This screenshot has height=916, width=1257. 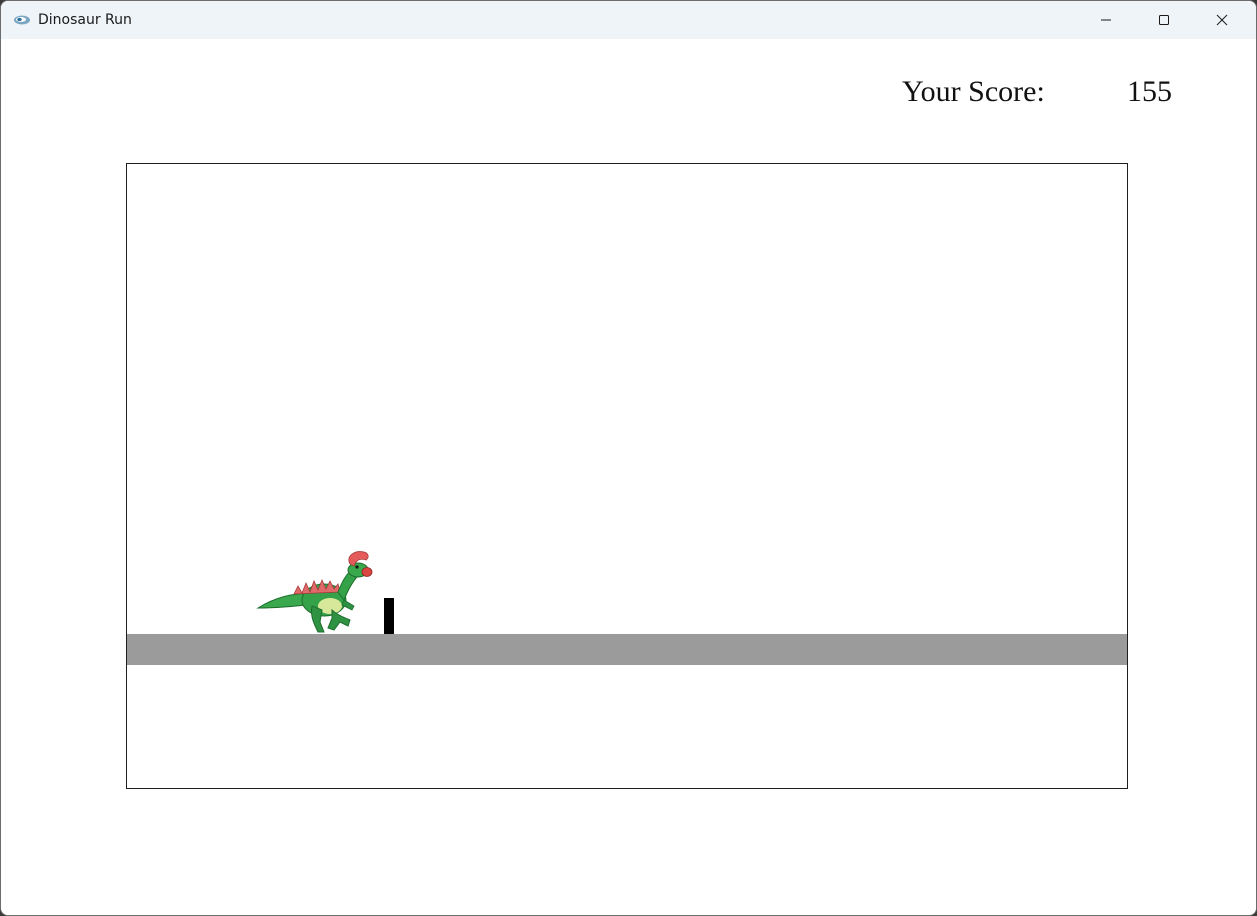 I want to click on ground-strip, so click(x=627, y=649).